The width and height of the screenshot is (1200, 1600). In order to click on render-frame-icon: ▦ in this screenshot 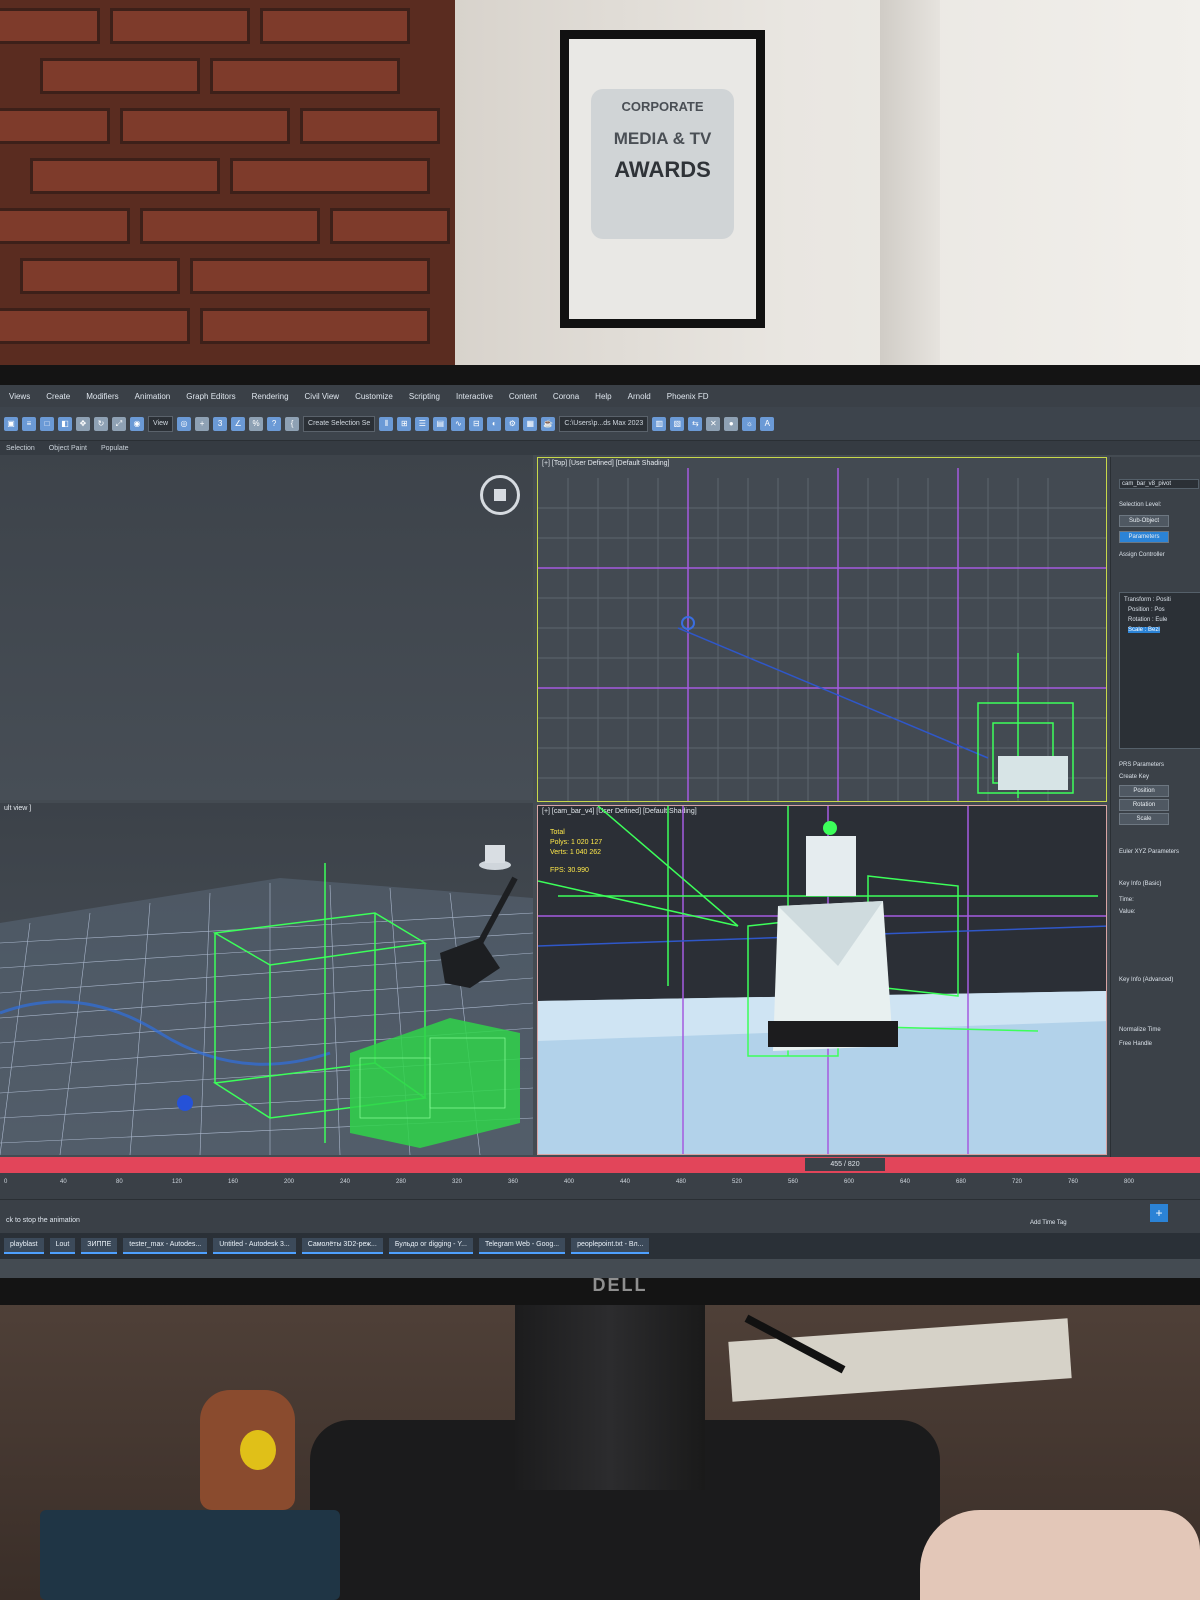, I will do `click(530, 423)`.